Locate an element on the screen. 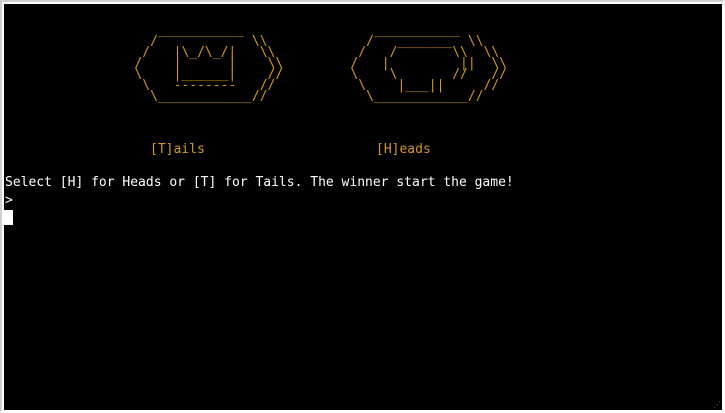 The image size is (725, 413). input-prompt-symbol: > is located at coordinates (9, 200).